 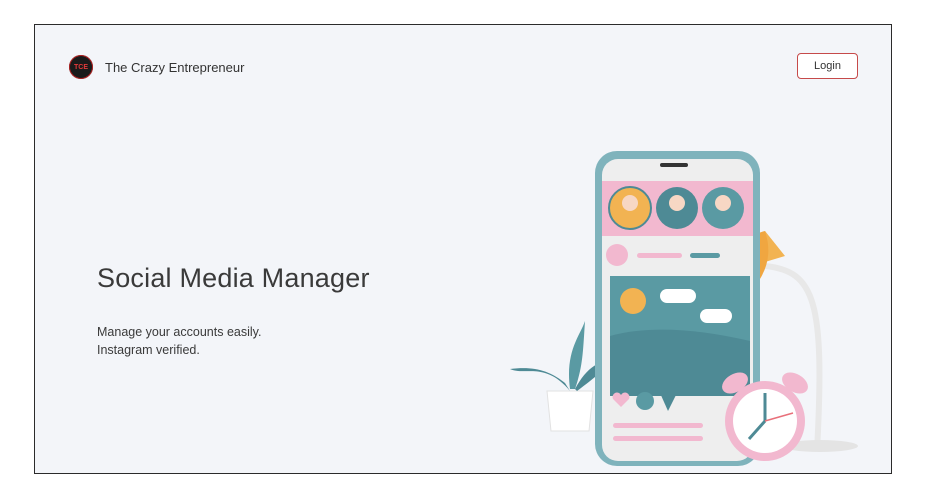 What do you see at coordinates (179, 332) in the screenshot?
I see `hero-subtitle-line1: Manage your accounts easily.` at bounding box center [179, 332].